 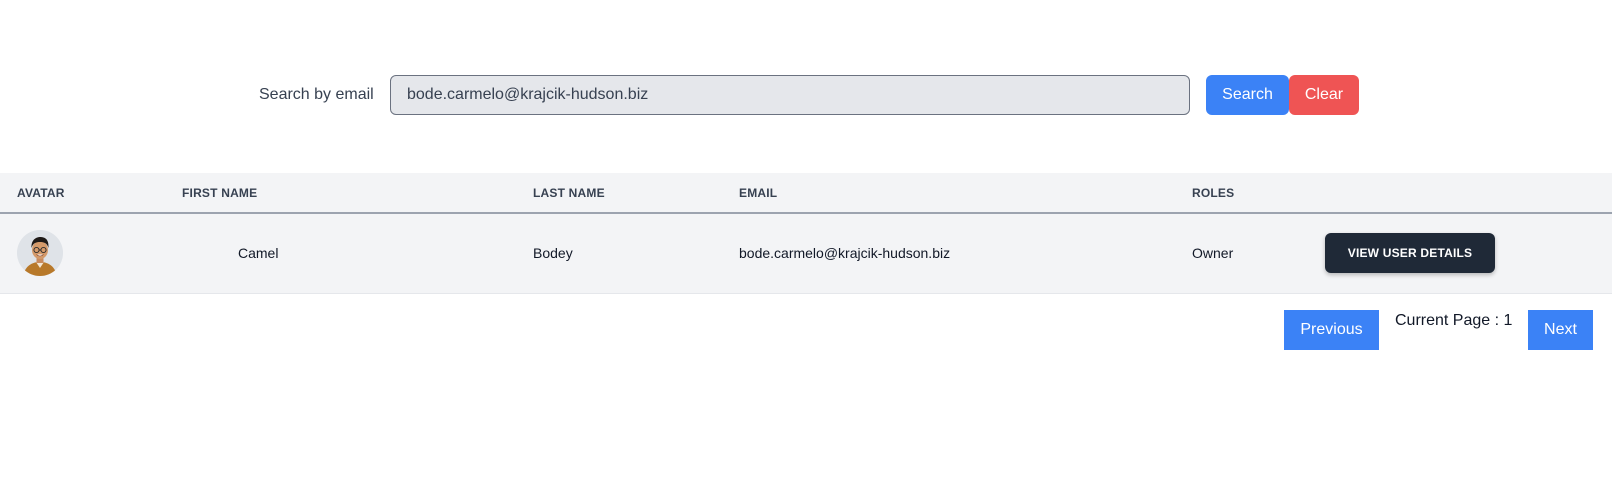 I want to click on roles-cell: Owner, so click(x=1213, y=253).